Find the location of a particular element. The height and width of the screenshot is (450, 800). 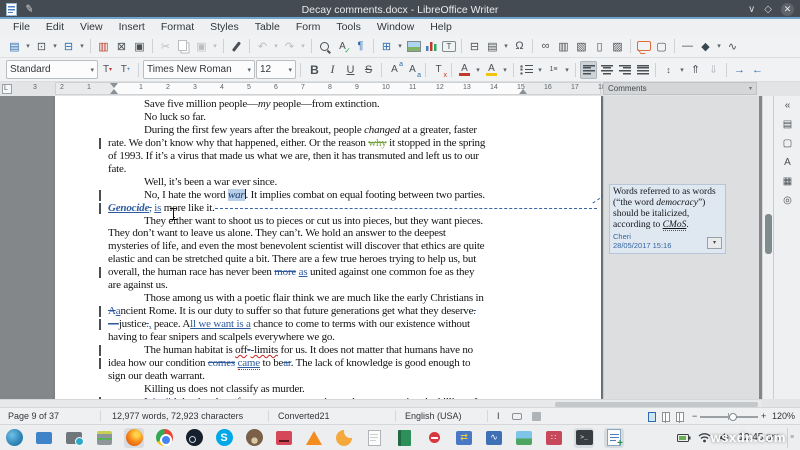

new-document-dropdown: ▾ is located at coordinates (28, 46).